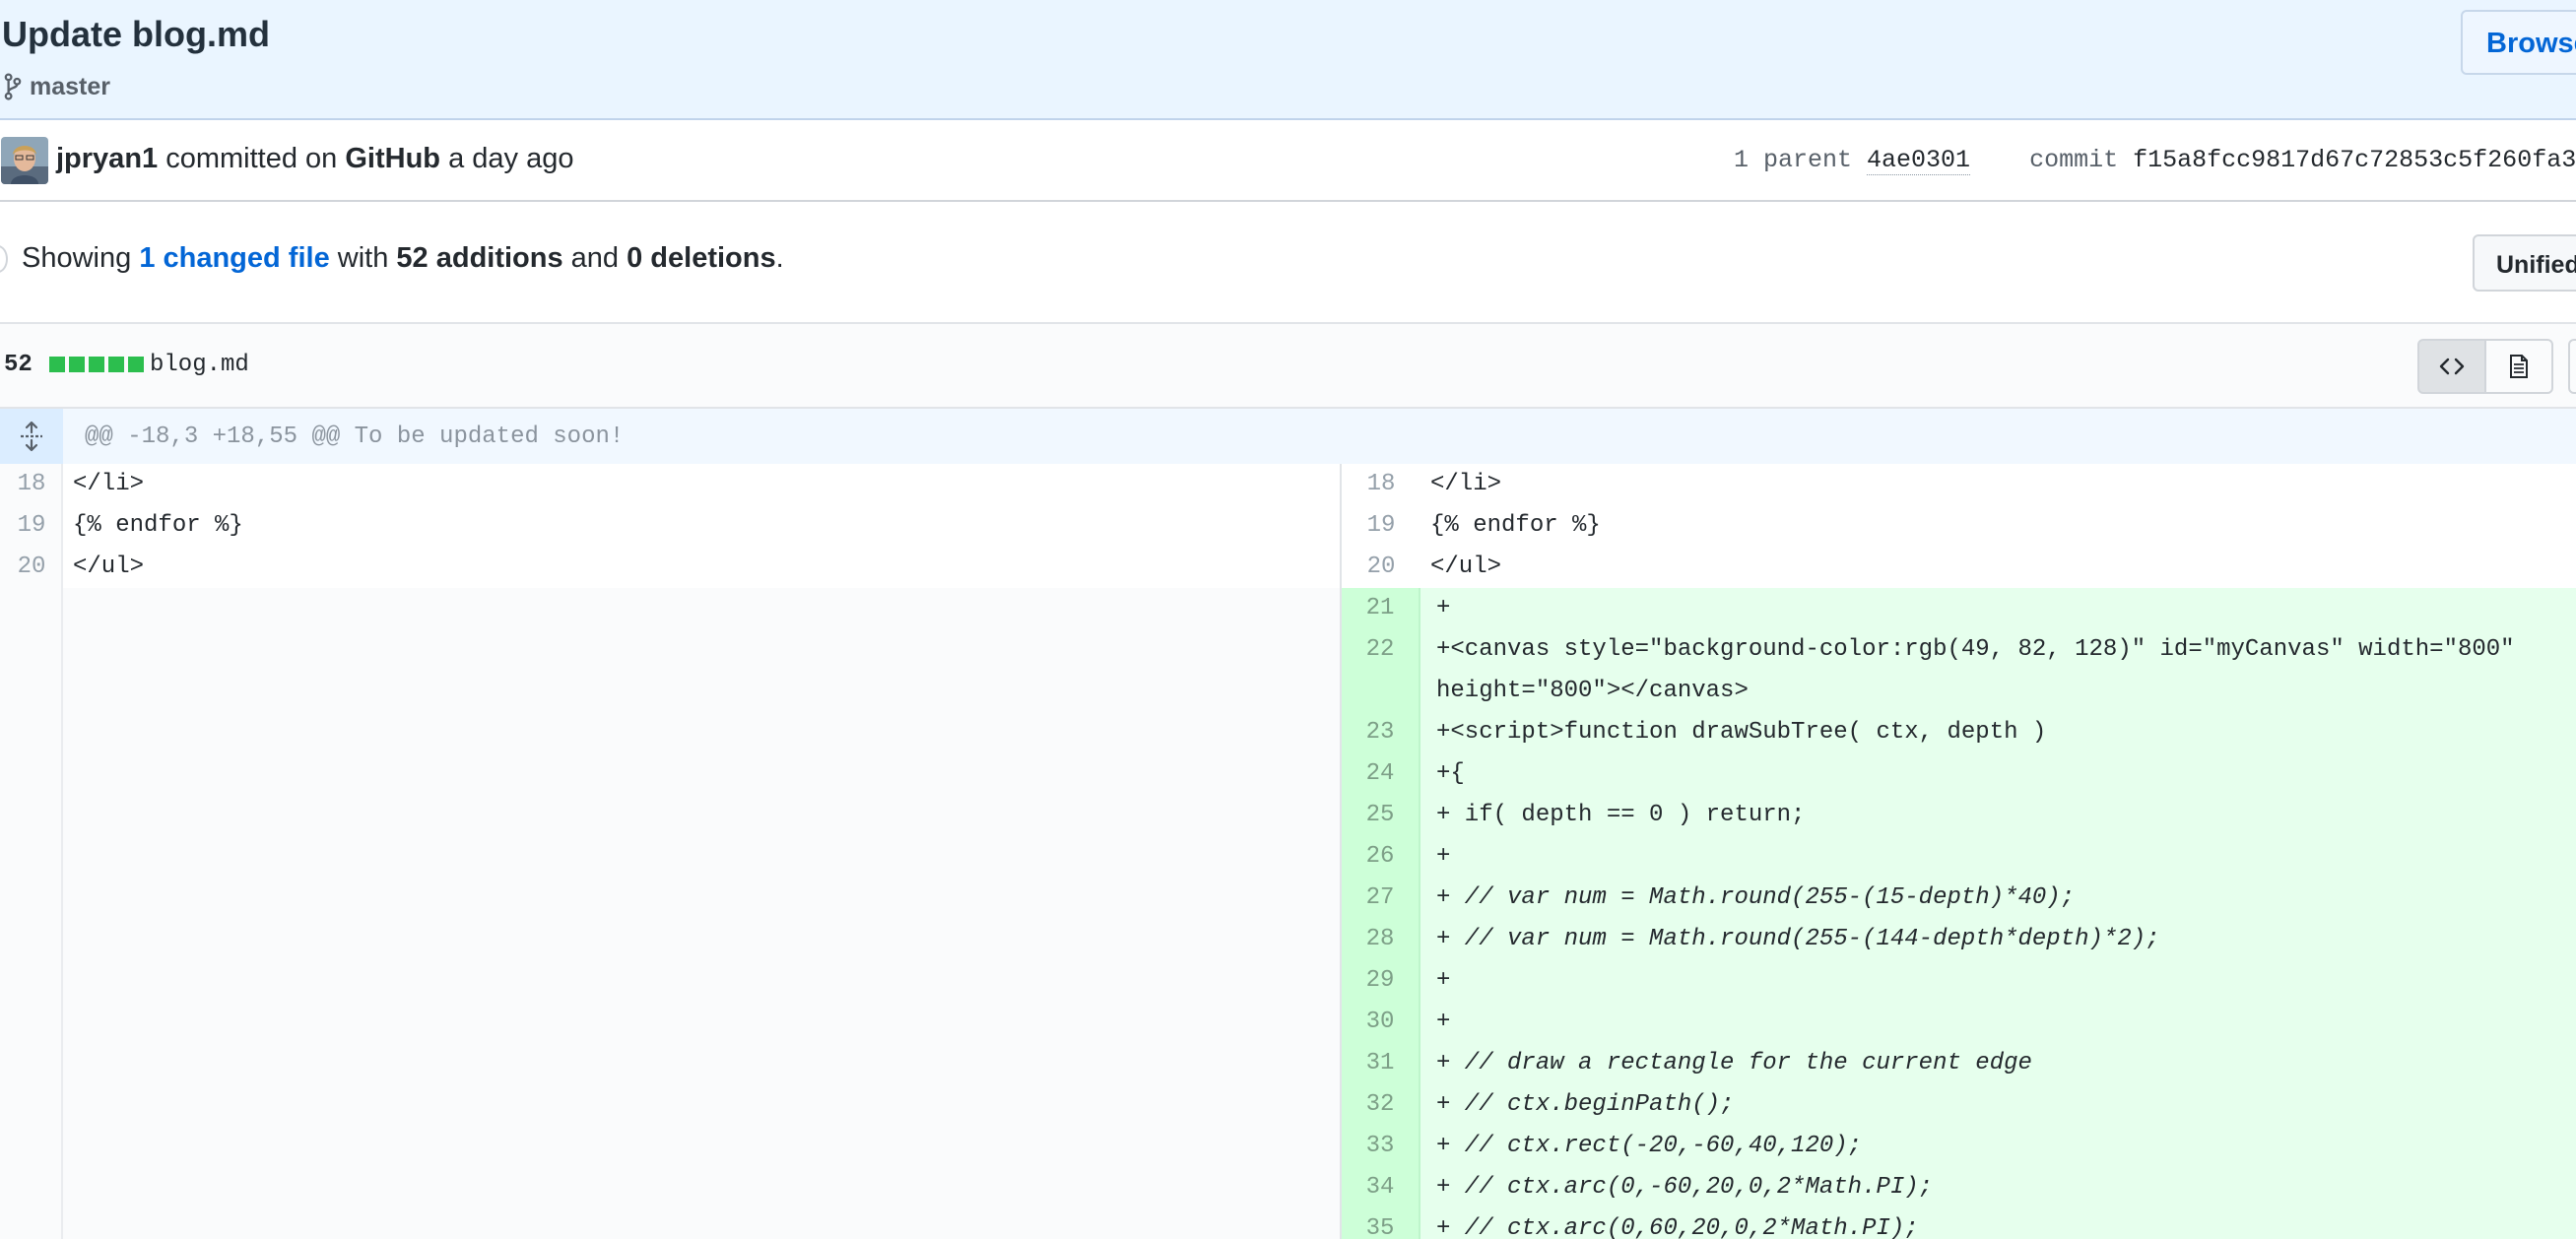 The image size is (2576, 1239). What do you see at coordinates (1288, 436) in the screenshot?
I see `hunk-header-row: @@ -18,3 +18,55 @@ To be updated soon!` at bounding box center [1288, 436].